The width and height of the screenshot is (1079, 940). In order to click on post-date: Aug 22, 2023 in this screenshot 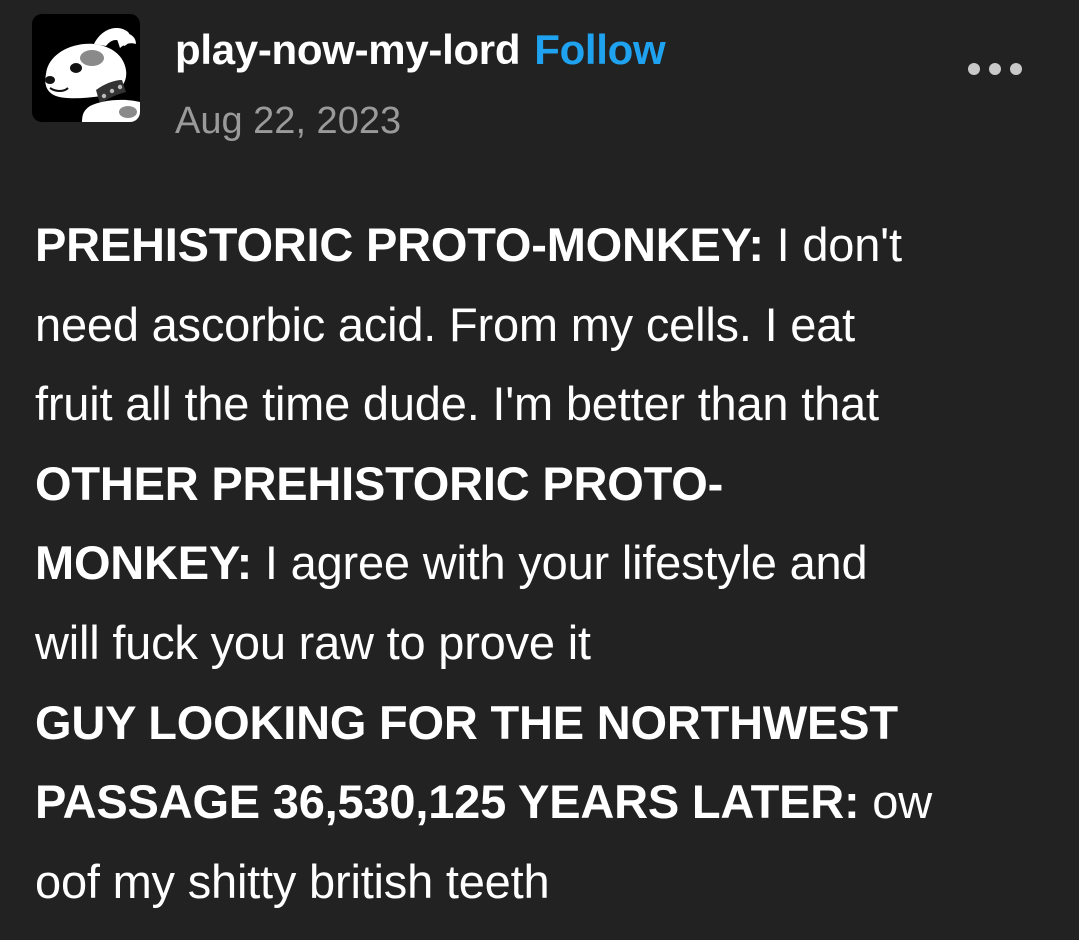, I will do `click(288, 121)`.